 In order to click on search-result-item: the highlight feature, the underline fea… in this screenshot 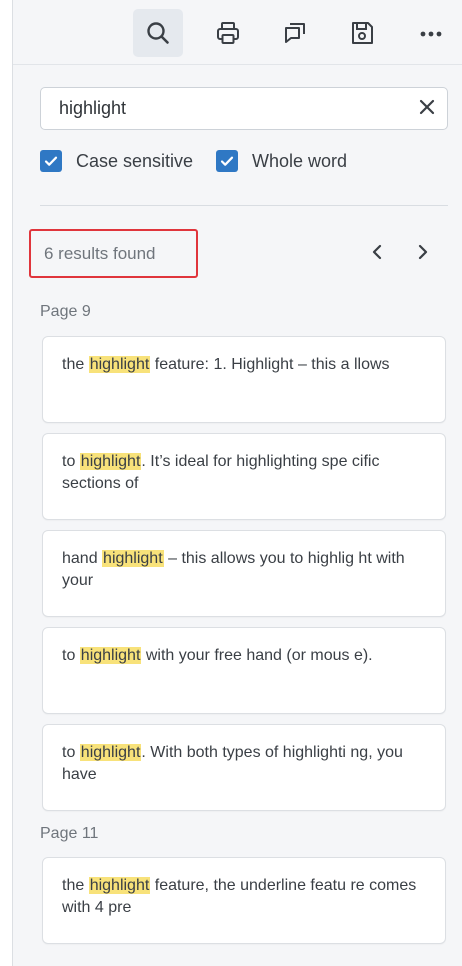, I will do `click(244, 900)`.